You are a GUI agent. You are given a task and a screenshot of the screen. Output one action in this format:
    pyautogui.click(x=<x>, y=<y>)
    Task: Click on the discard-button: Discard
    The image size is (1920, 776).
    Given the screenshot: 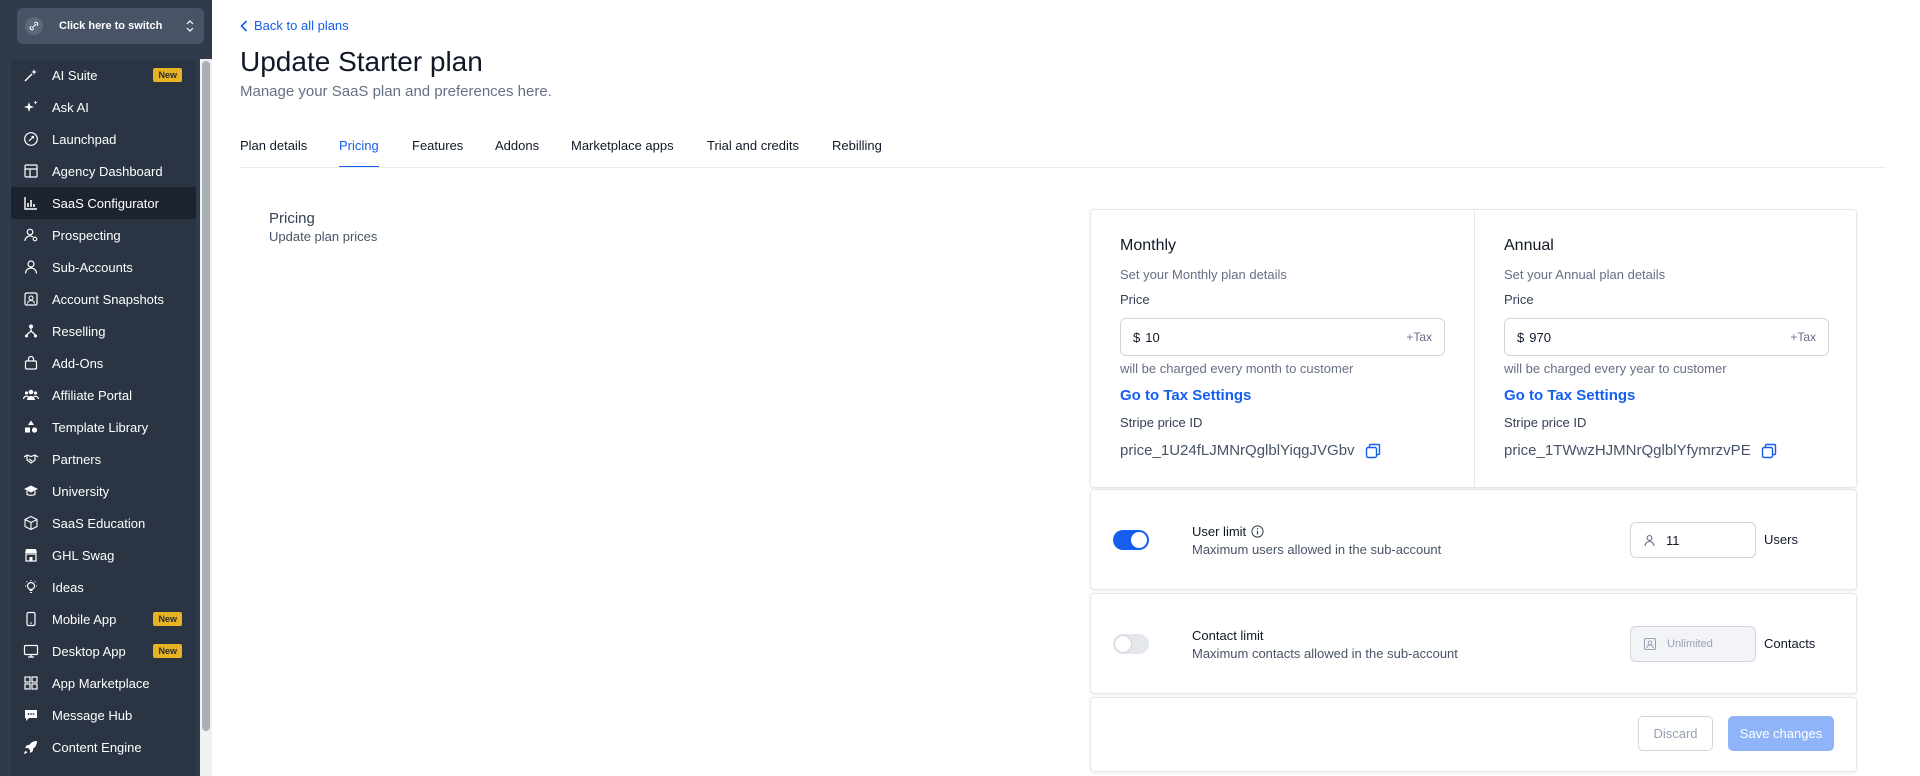 What is the action you would take?
    pyautogui.click(x=1675, y=733)
    